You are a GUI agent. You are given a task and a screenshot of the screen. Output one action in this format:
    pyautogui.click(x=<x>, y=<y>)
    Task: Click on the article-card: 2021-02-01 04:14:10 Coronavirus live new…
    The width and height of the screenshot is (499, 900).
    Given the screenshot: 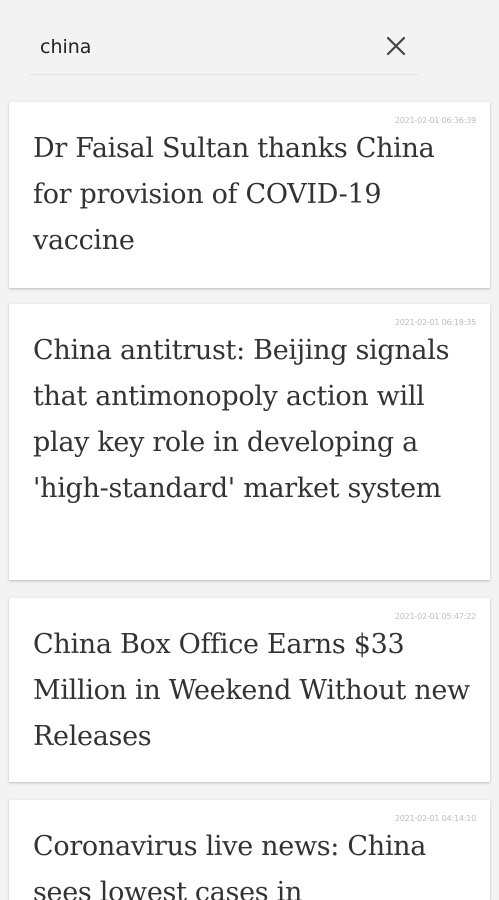 What is the action you would take?
    pyautogui.click(x=249, y=850)
    